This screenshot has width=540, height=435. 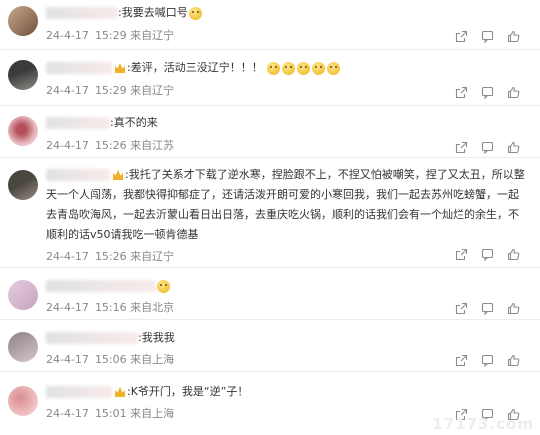 What do you see at coordinates (188, 391) in the screenshot?
I see `comment-text: :K爷开门，我是“逆”子！` at bounding box center [188, 391].